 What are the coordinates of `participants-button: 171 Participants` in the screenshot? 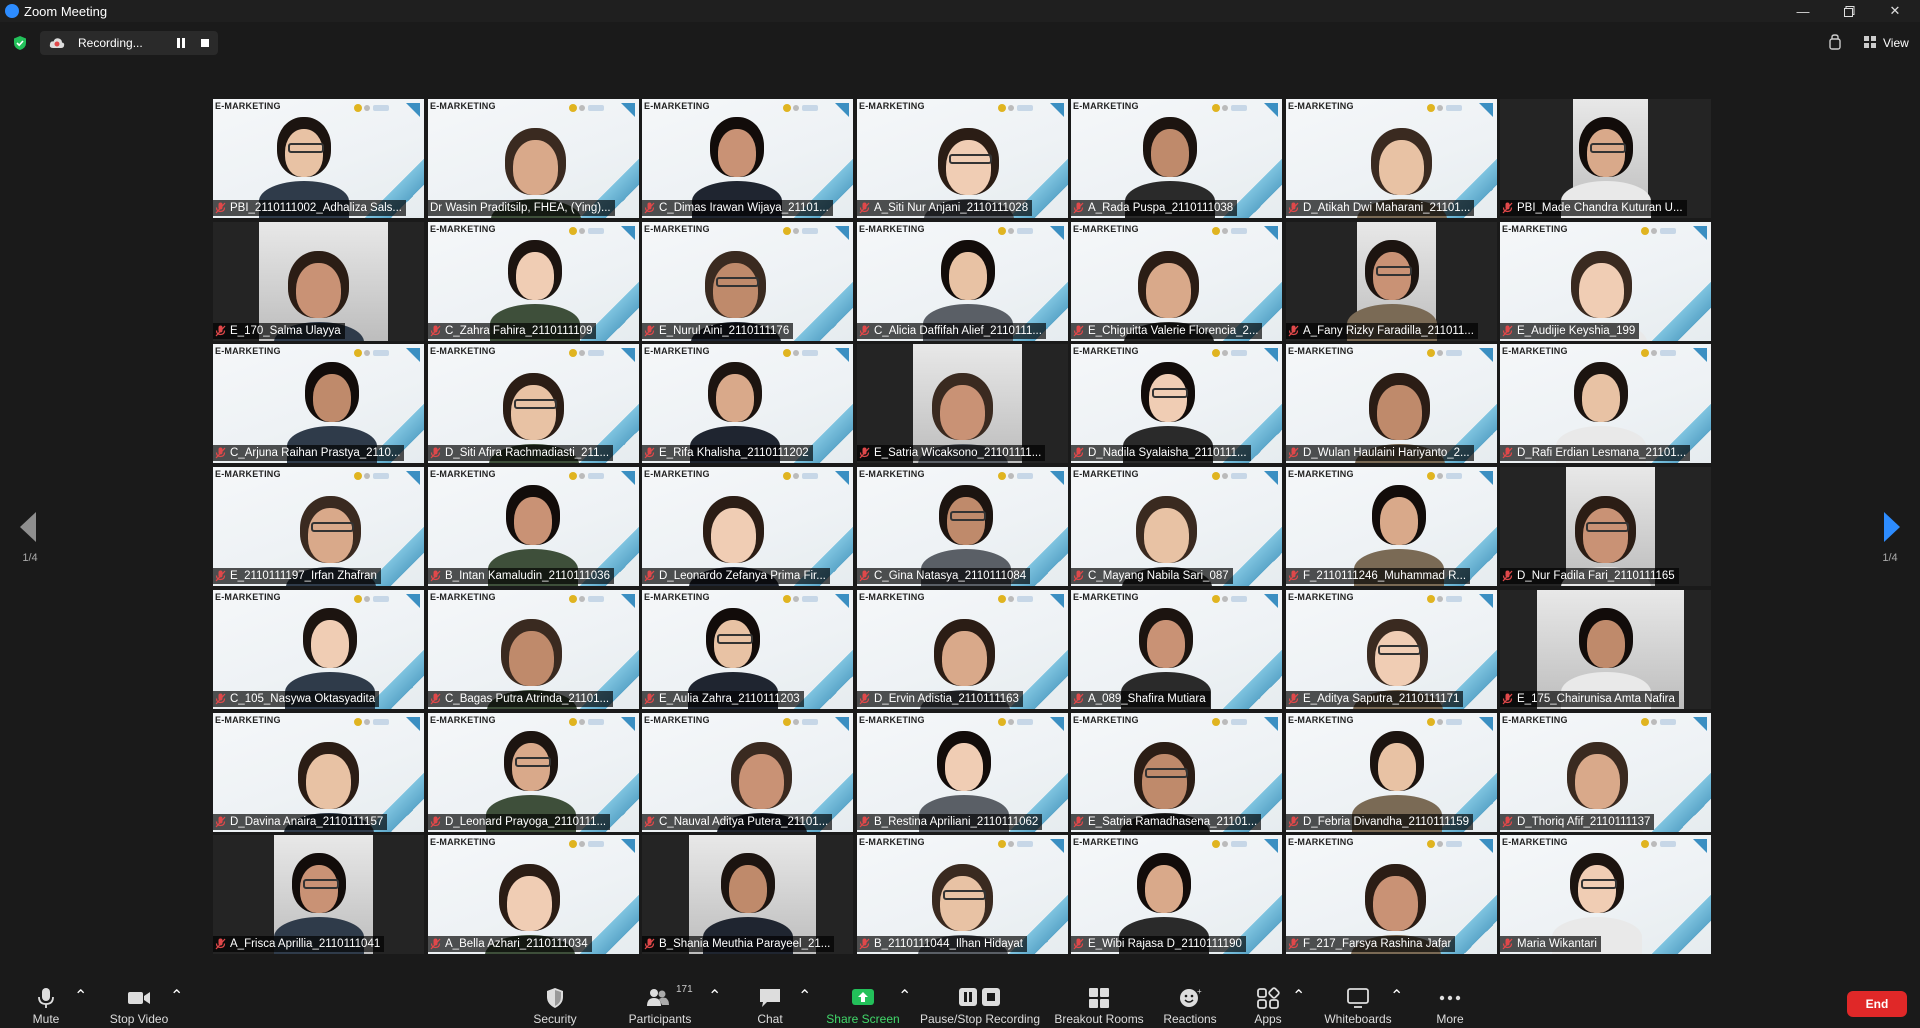 It's located at (660, 1004).